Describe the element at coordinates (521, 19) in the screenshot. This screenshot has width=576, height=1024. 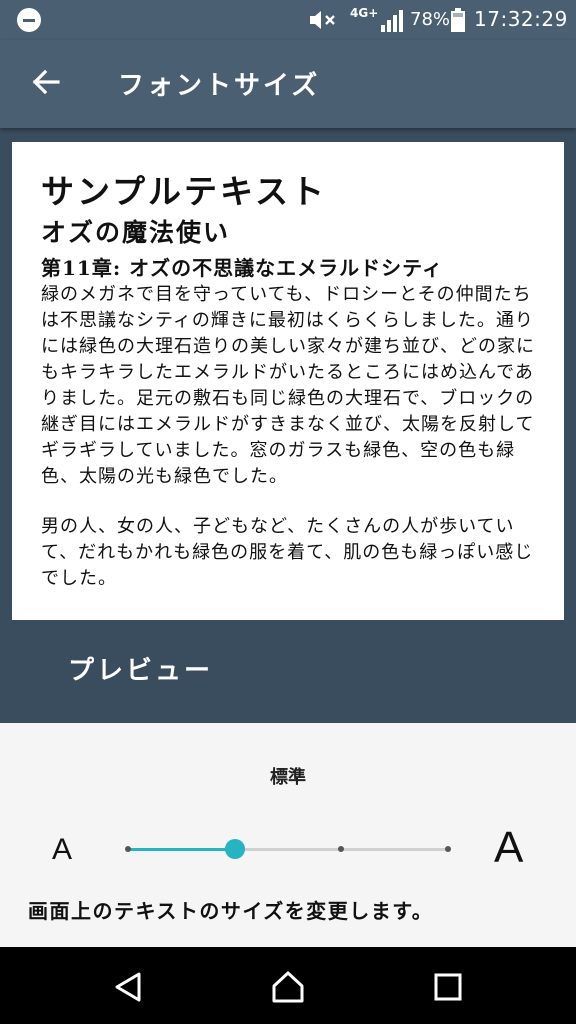
I see `clock: 17:32:29` at that location.